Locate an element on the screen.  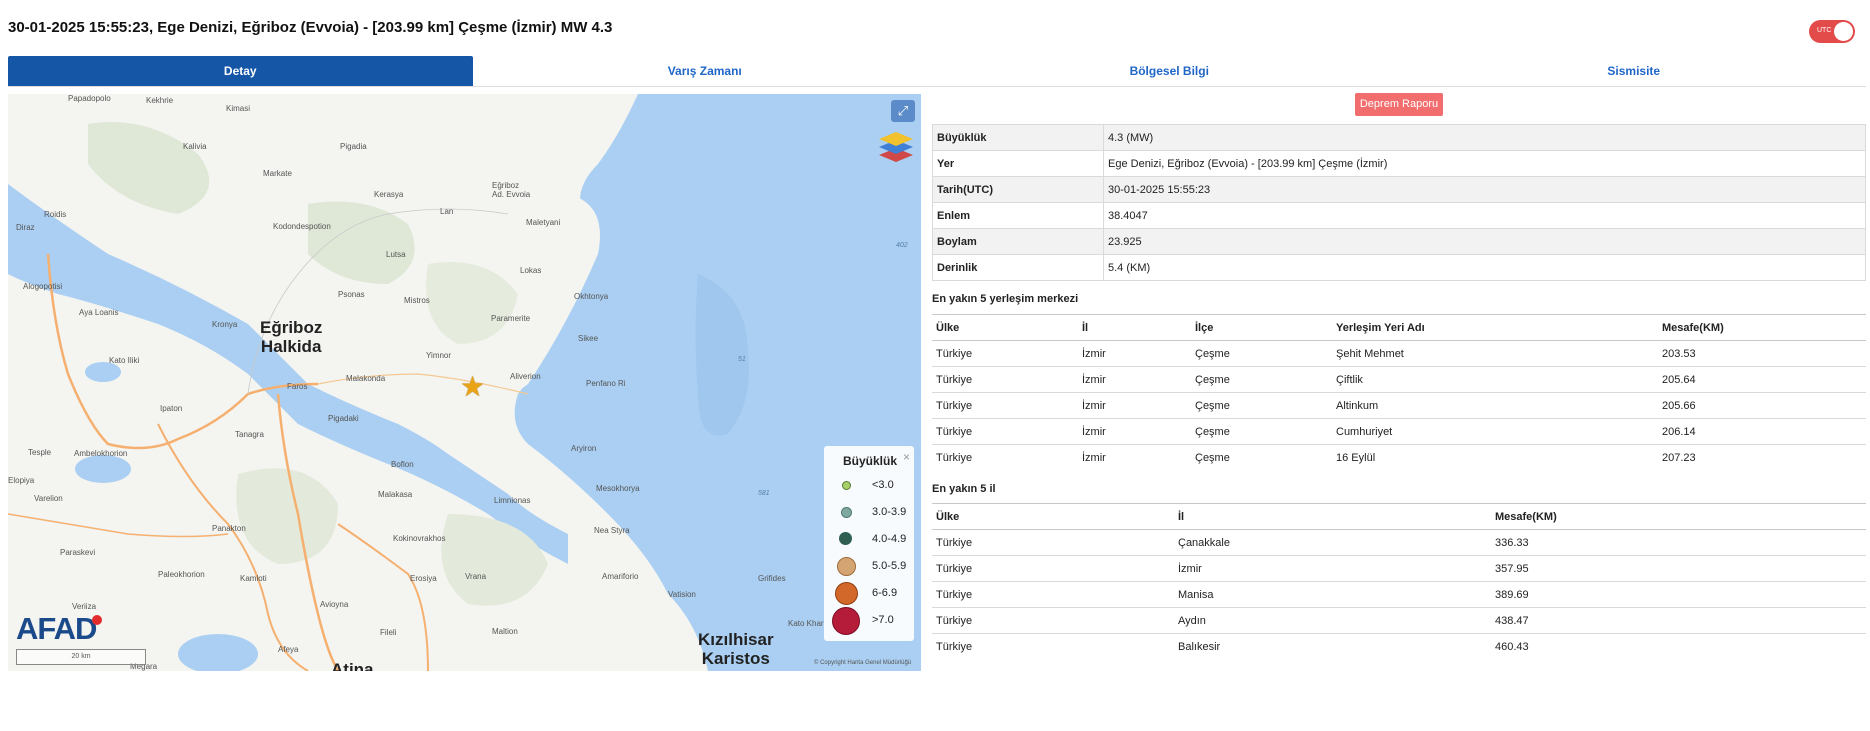
map-label-place: Tesple is located at coordinates (40, 452).